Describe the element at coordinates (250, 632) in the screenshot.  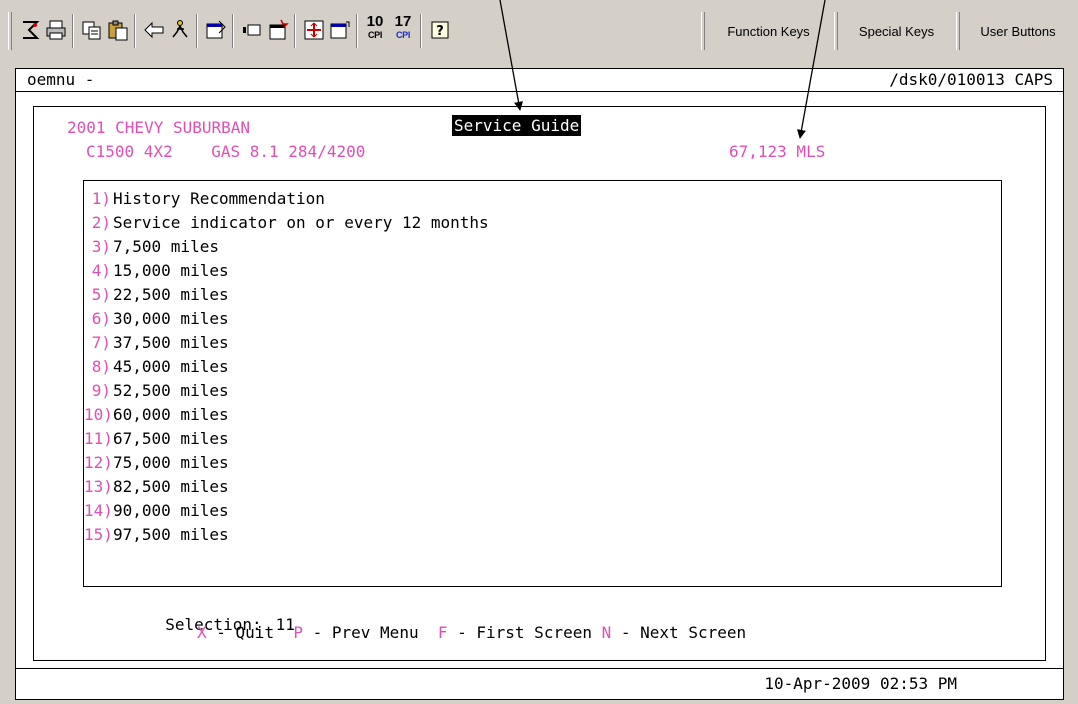
I see `key-description: - Quit` at that location.